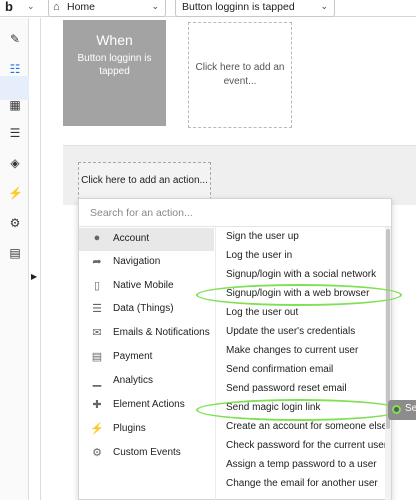 This screenshot has width=416, height=500. What do you see at coordinates (262, 238) in the screenshot?
I see `action-sign-the-user-up: Sign the user up` at bounding box center [262, 238].